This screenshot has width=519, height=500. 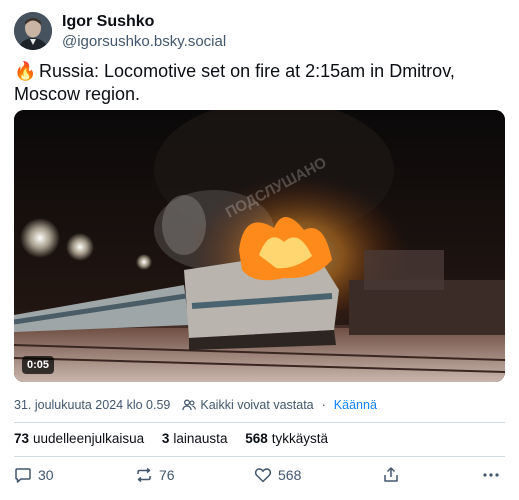 What do you see at coordinates (25, 71) in the screenshot?
I see `fire-emoji: 🔥` at bounding box center [25, 71].